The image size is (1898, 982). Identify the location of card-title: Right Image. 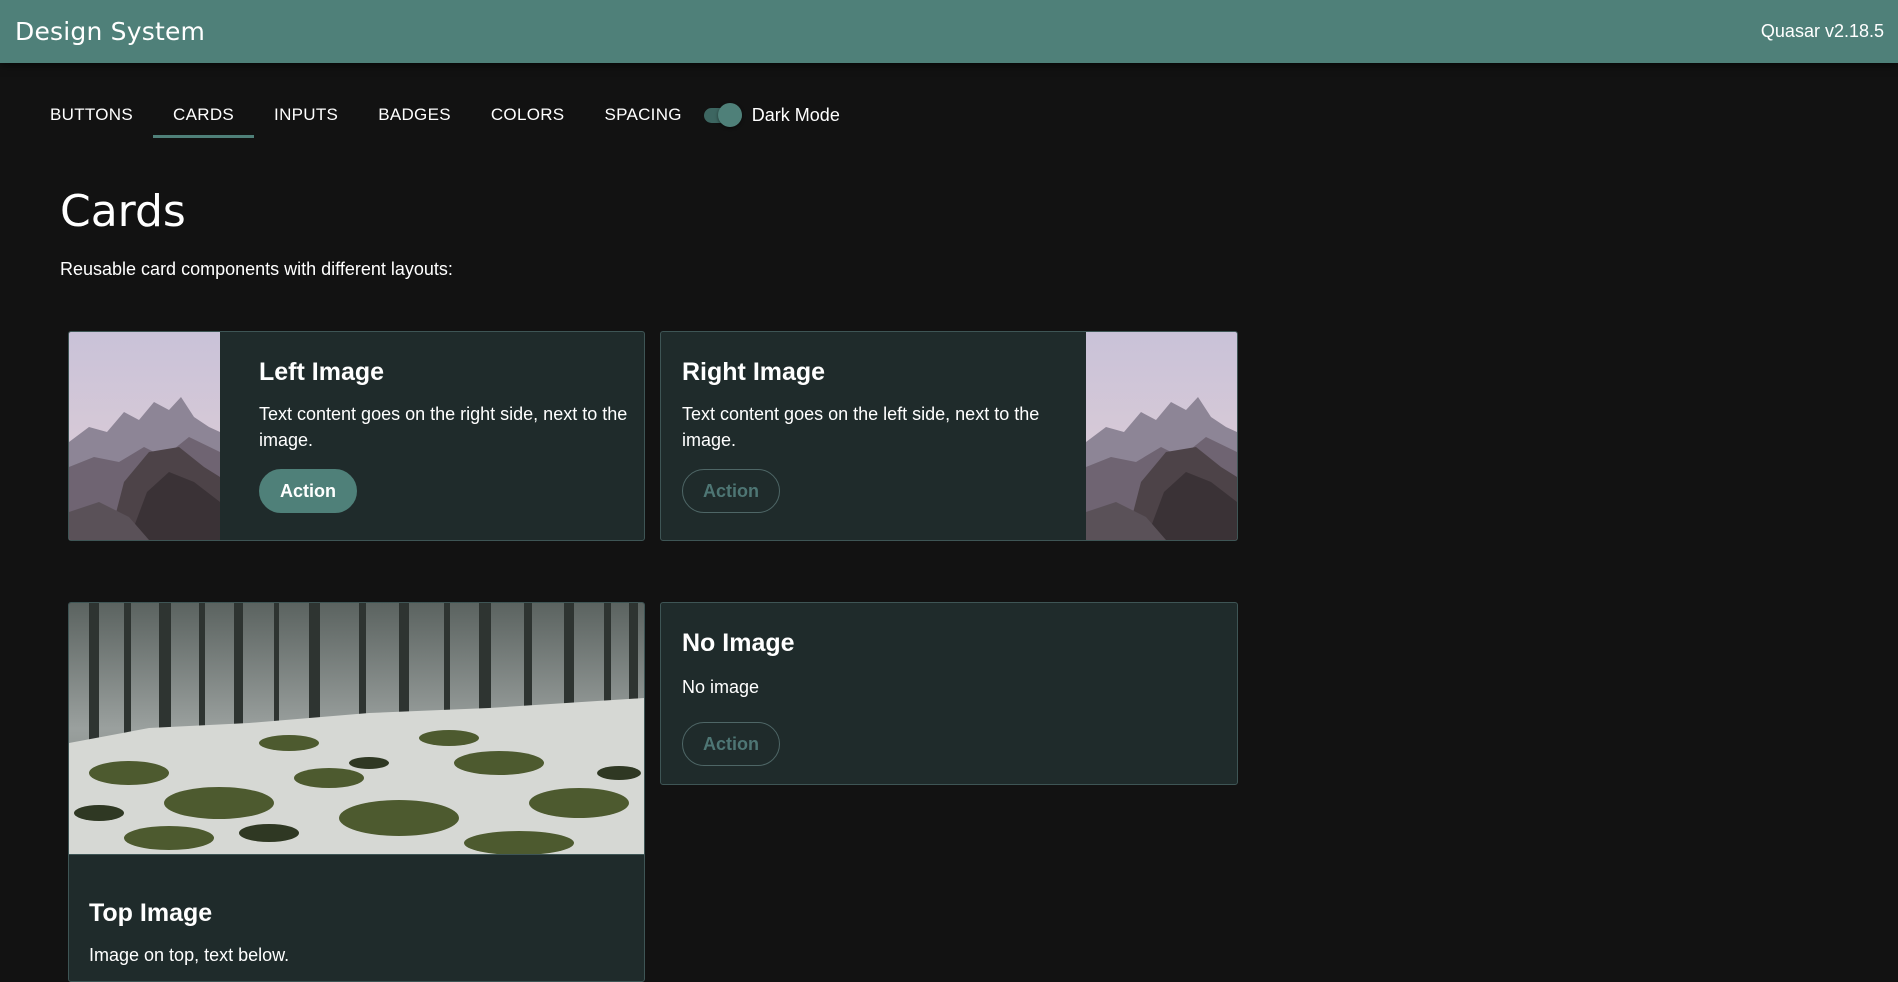
(754, 372).